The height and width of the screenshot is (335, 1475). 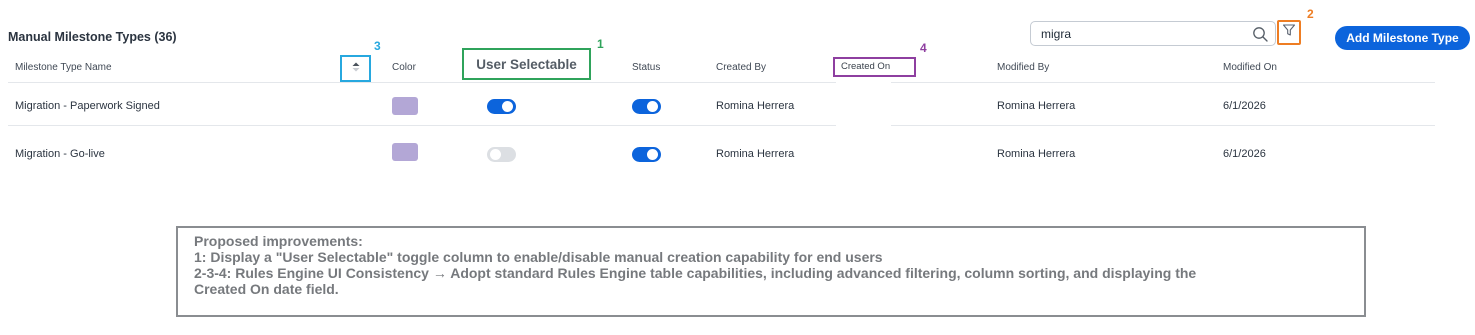 What do you see at coordinates (1402, 38) in the screenshot?
I see `add-milestone-type-button: Add Milestone Type` at bounding box center [1402, 38].